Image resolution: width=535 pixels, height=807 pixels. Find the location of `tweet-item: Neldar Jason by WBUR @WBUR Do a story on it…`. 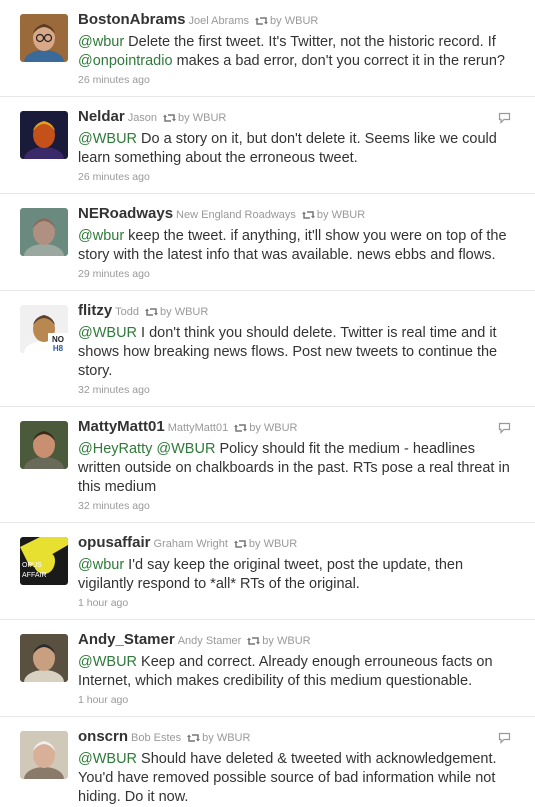

tweet-item: Neldar Jason by WBUR @WBUR Do a story on it… is located at coordinates (267, 145).